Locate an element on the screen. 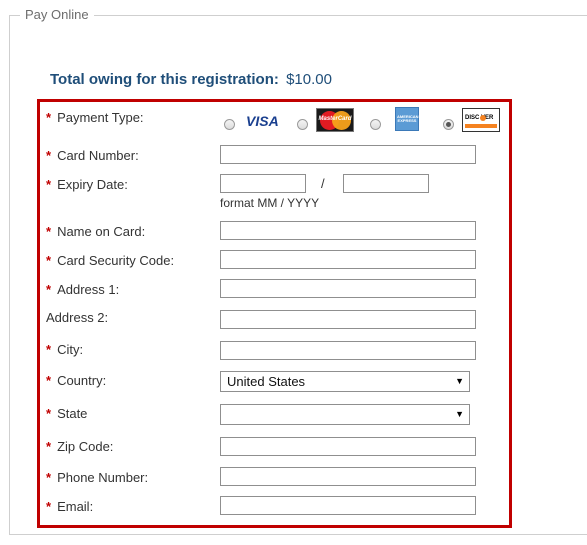  mastercard-logo-icon: MasterCard is located at coordinates (335, 120).